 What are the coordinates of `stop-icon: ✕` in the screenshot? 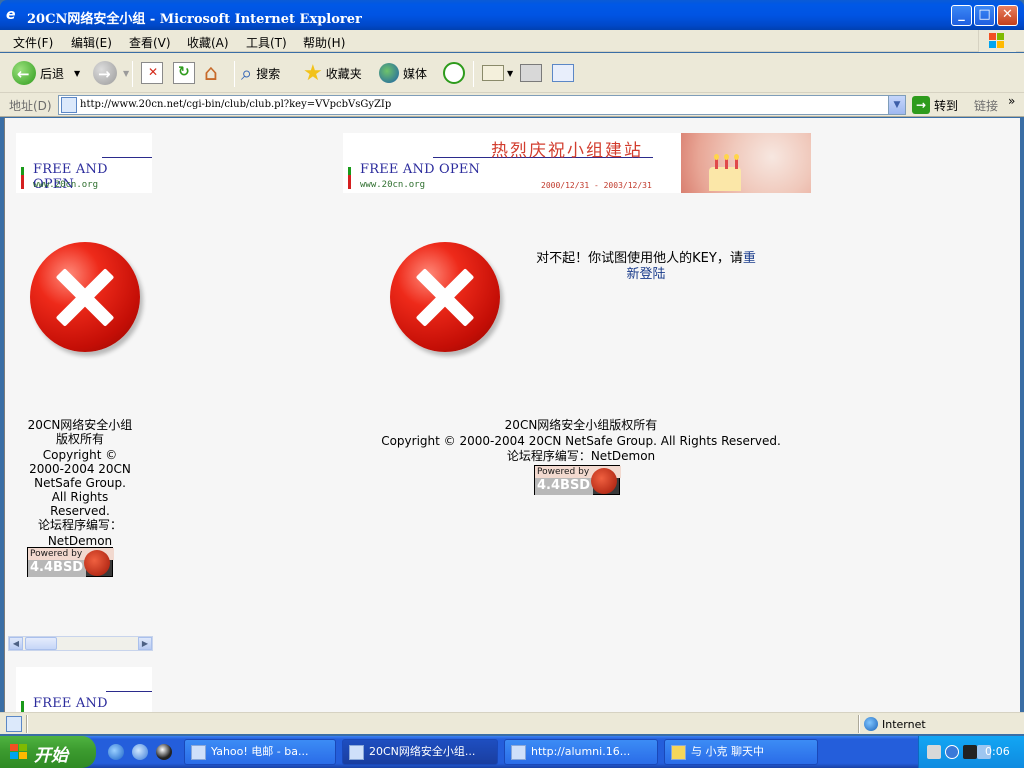 It's located at (152, 73).